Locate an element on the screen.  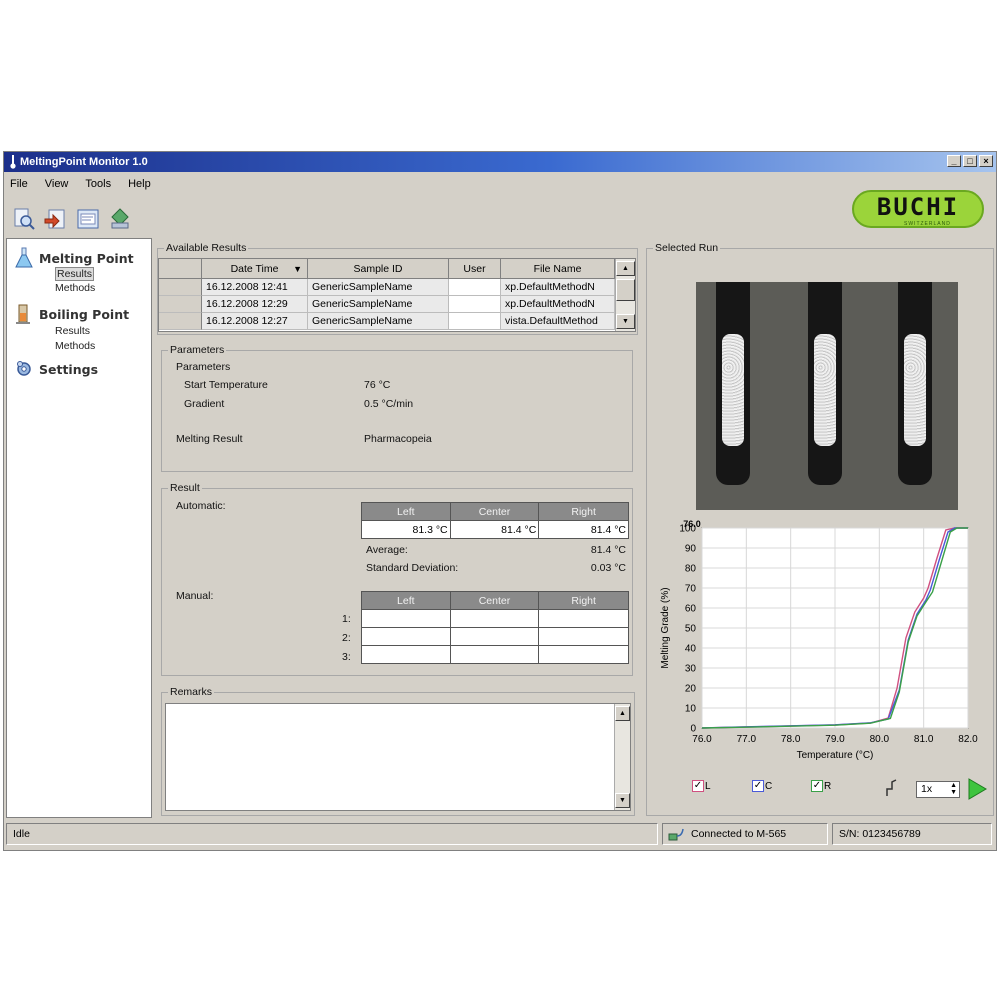
start-temperature-value: 76 °C is located at coordinates (377, 385).